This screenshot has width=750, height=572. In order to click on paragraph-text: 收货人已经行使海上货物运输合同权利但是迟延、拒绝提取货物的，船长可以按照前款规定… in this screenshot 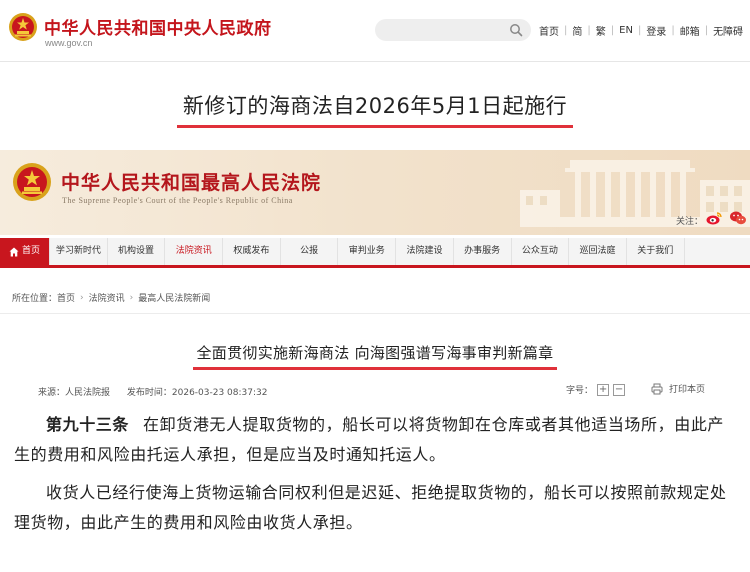, I will do `click(370, 507)`.